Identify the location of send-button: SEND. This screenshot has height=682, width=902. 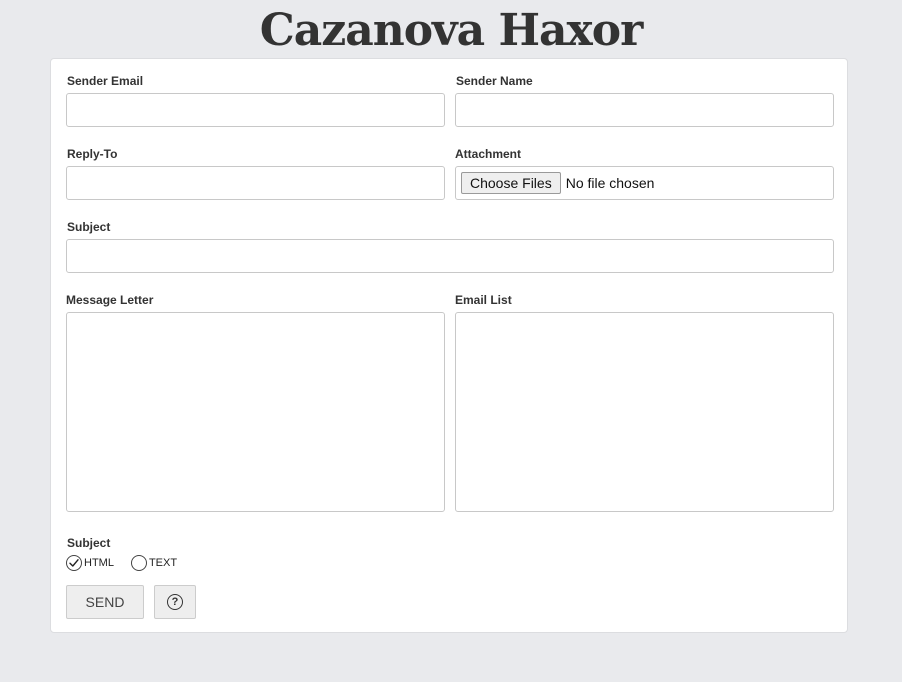
(105, 602).